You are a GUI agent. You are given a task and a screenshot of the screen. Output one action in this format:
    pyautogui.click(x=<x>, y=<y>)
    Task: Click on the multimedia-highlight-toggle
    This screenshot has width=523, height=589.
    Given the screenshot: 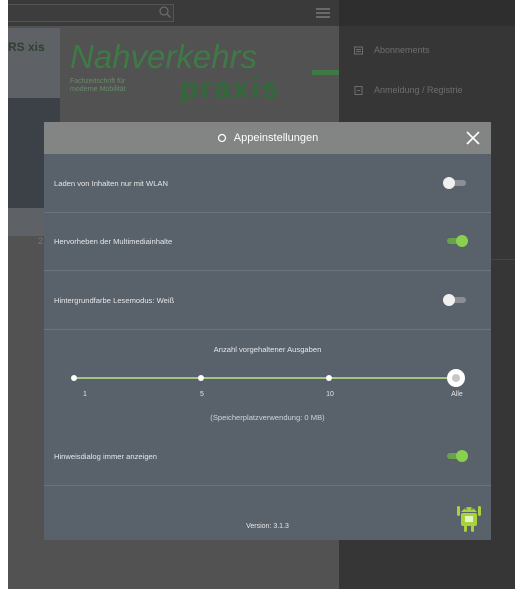 What is the action you would take?
    pyautogui.click(x=455, y=241)
    